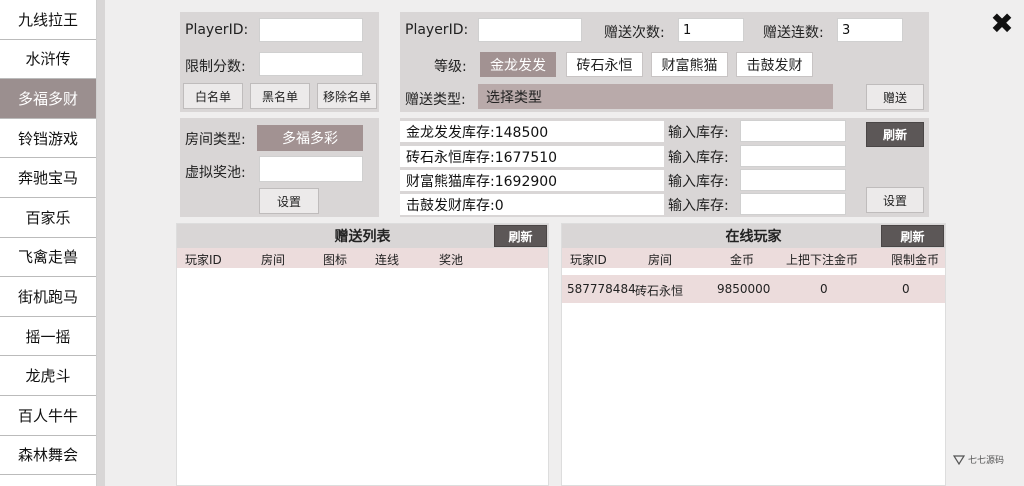 This screenshot has width=1024, height=486. Describe the element at coordinates (895, 97) in the screenshot. I see `gift-send-button: 赠送` at that location.